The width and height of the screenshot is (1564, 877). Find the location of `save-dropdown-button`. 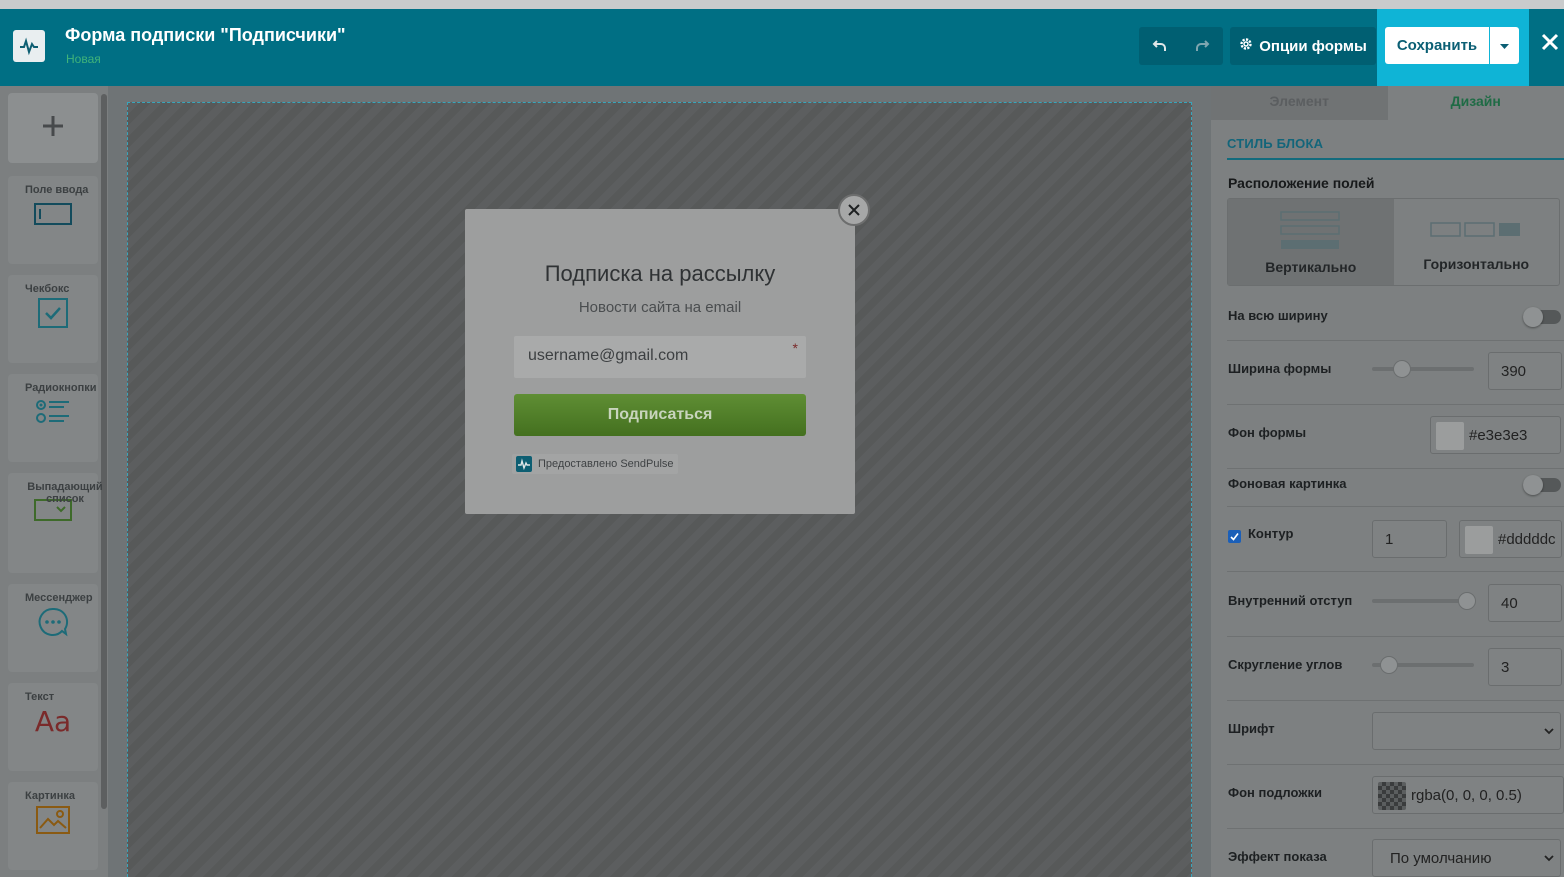

save-dropdown-button is located at coordinates (1504, 45).